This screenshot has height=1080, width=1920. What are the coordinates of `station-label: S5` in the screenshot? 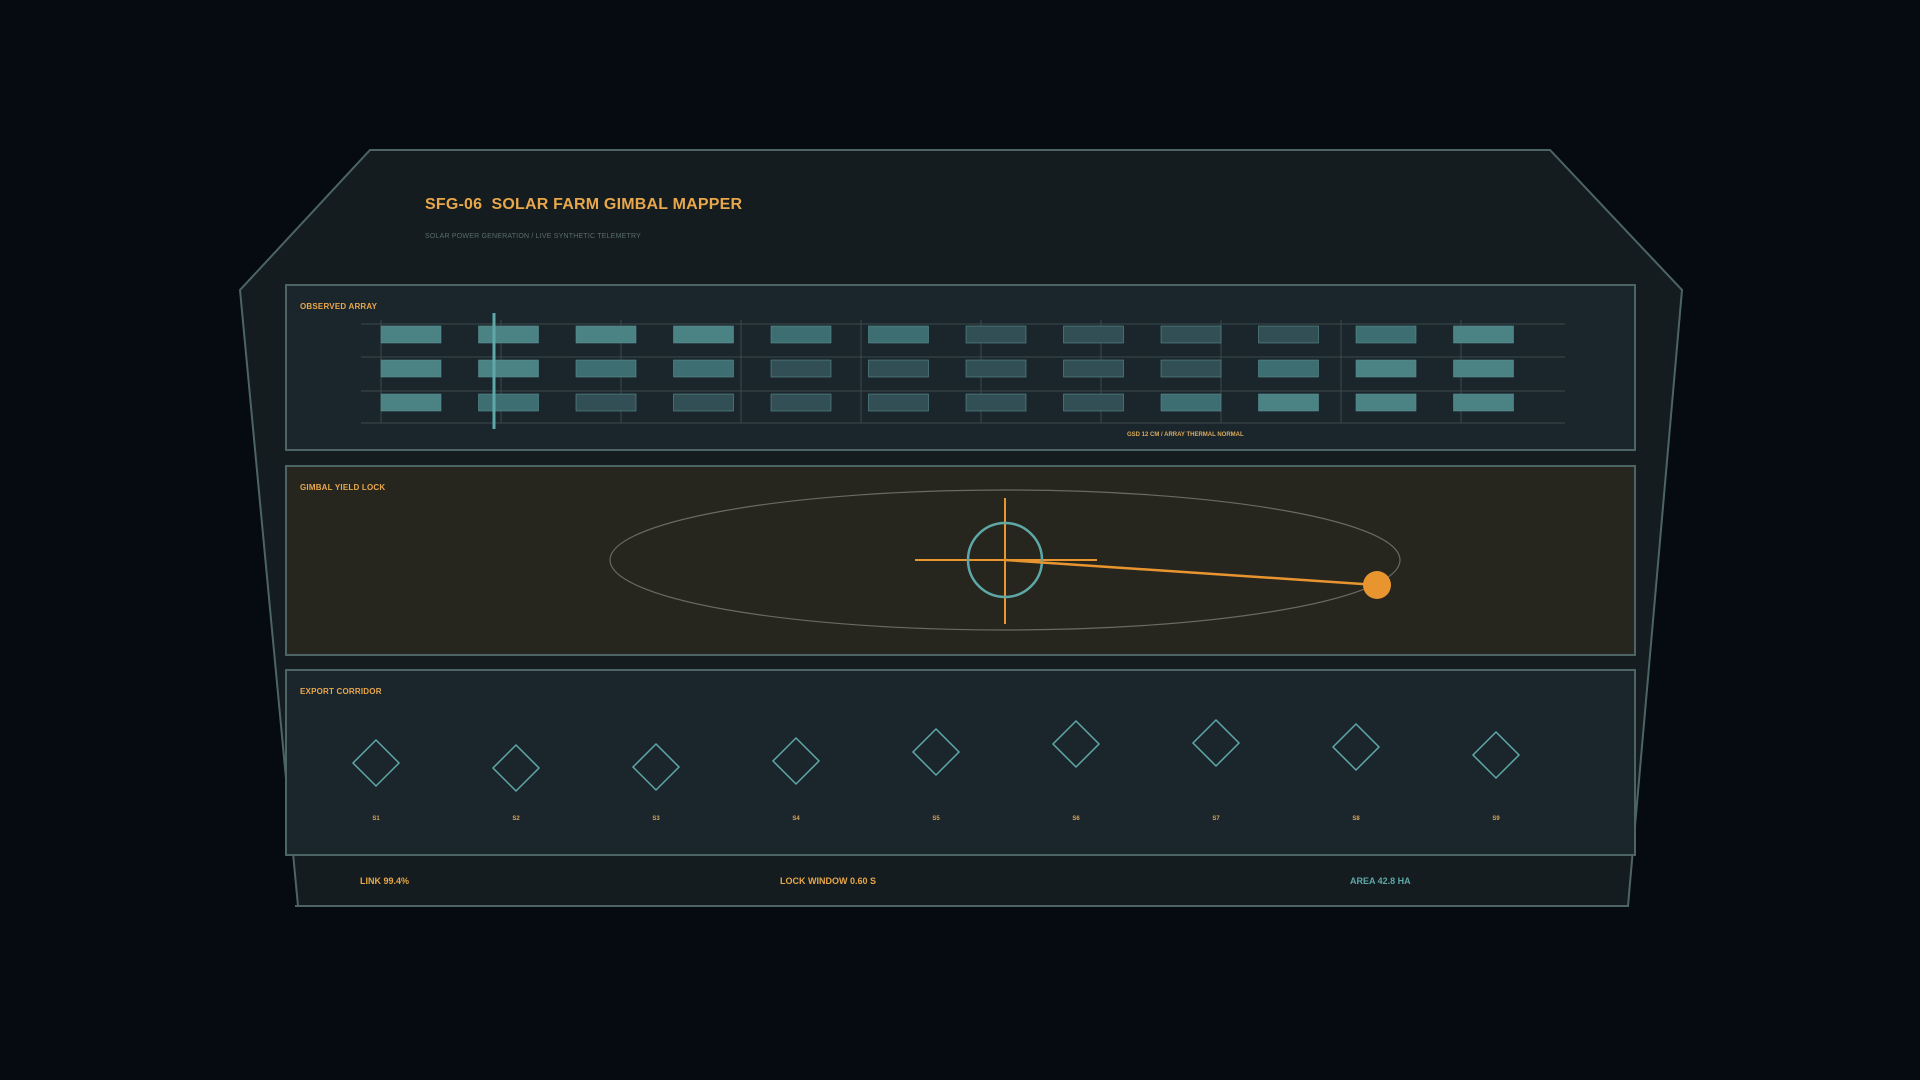 It's located at (936, 819).